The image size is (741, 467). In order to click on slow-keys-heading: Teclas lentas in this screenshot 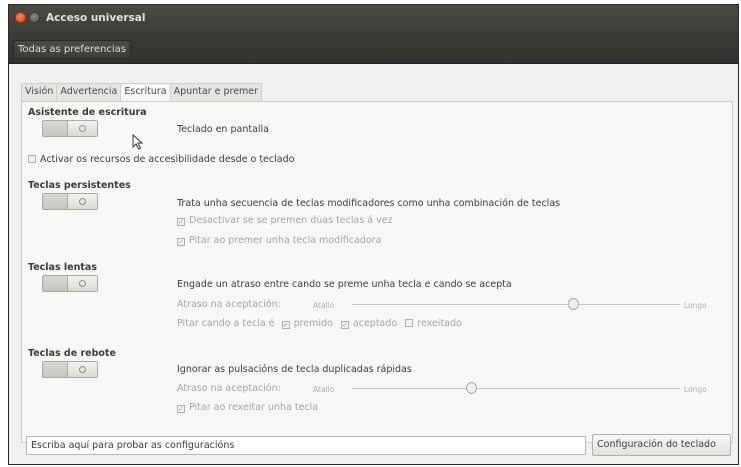, I will do `click(62, 267)`.